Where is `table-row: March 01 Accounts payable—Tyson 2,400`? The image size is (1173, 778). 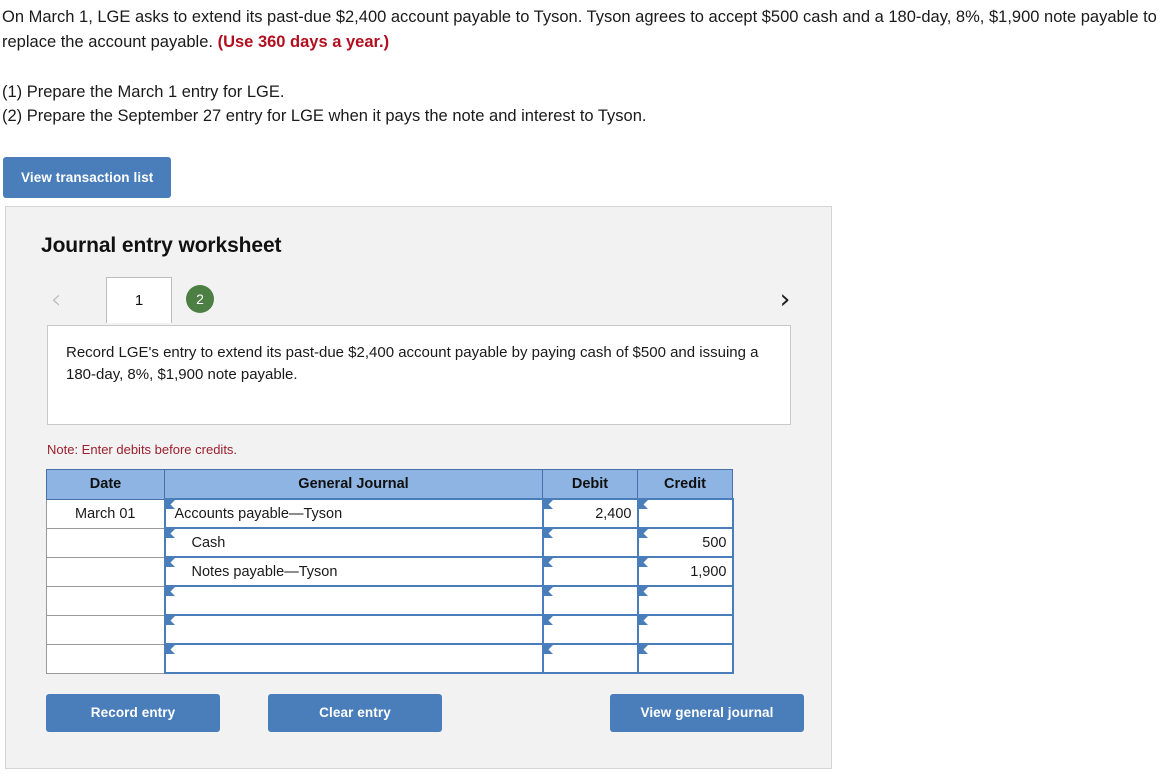
table-row: March 01 Accounts payable—Tyson 2,400 is located at coordinates (390, 513).